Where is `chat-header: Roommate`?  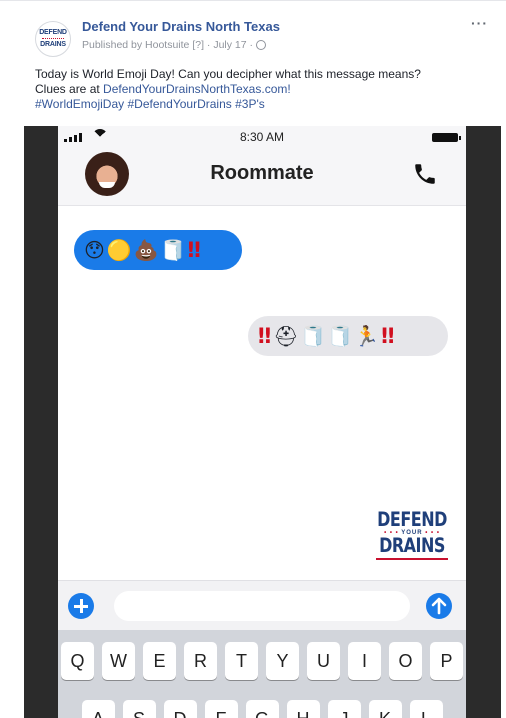 chat-header: Roommate is located at coordinates (262, 177).